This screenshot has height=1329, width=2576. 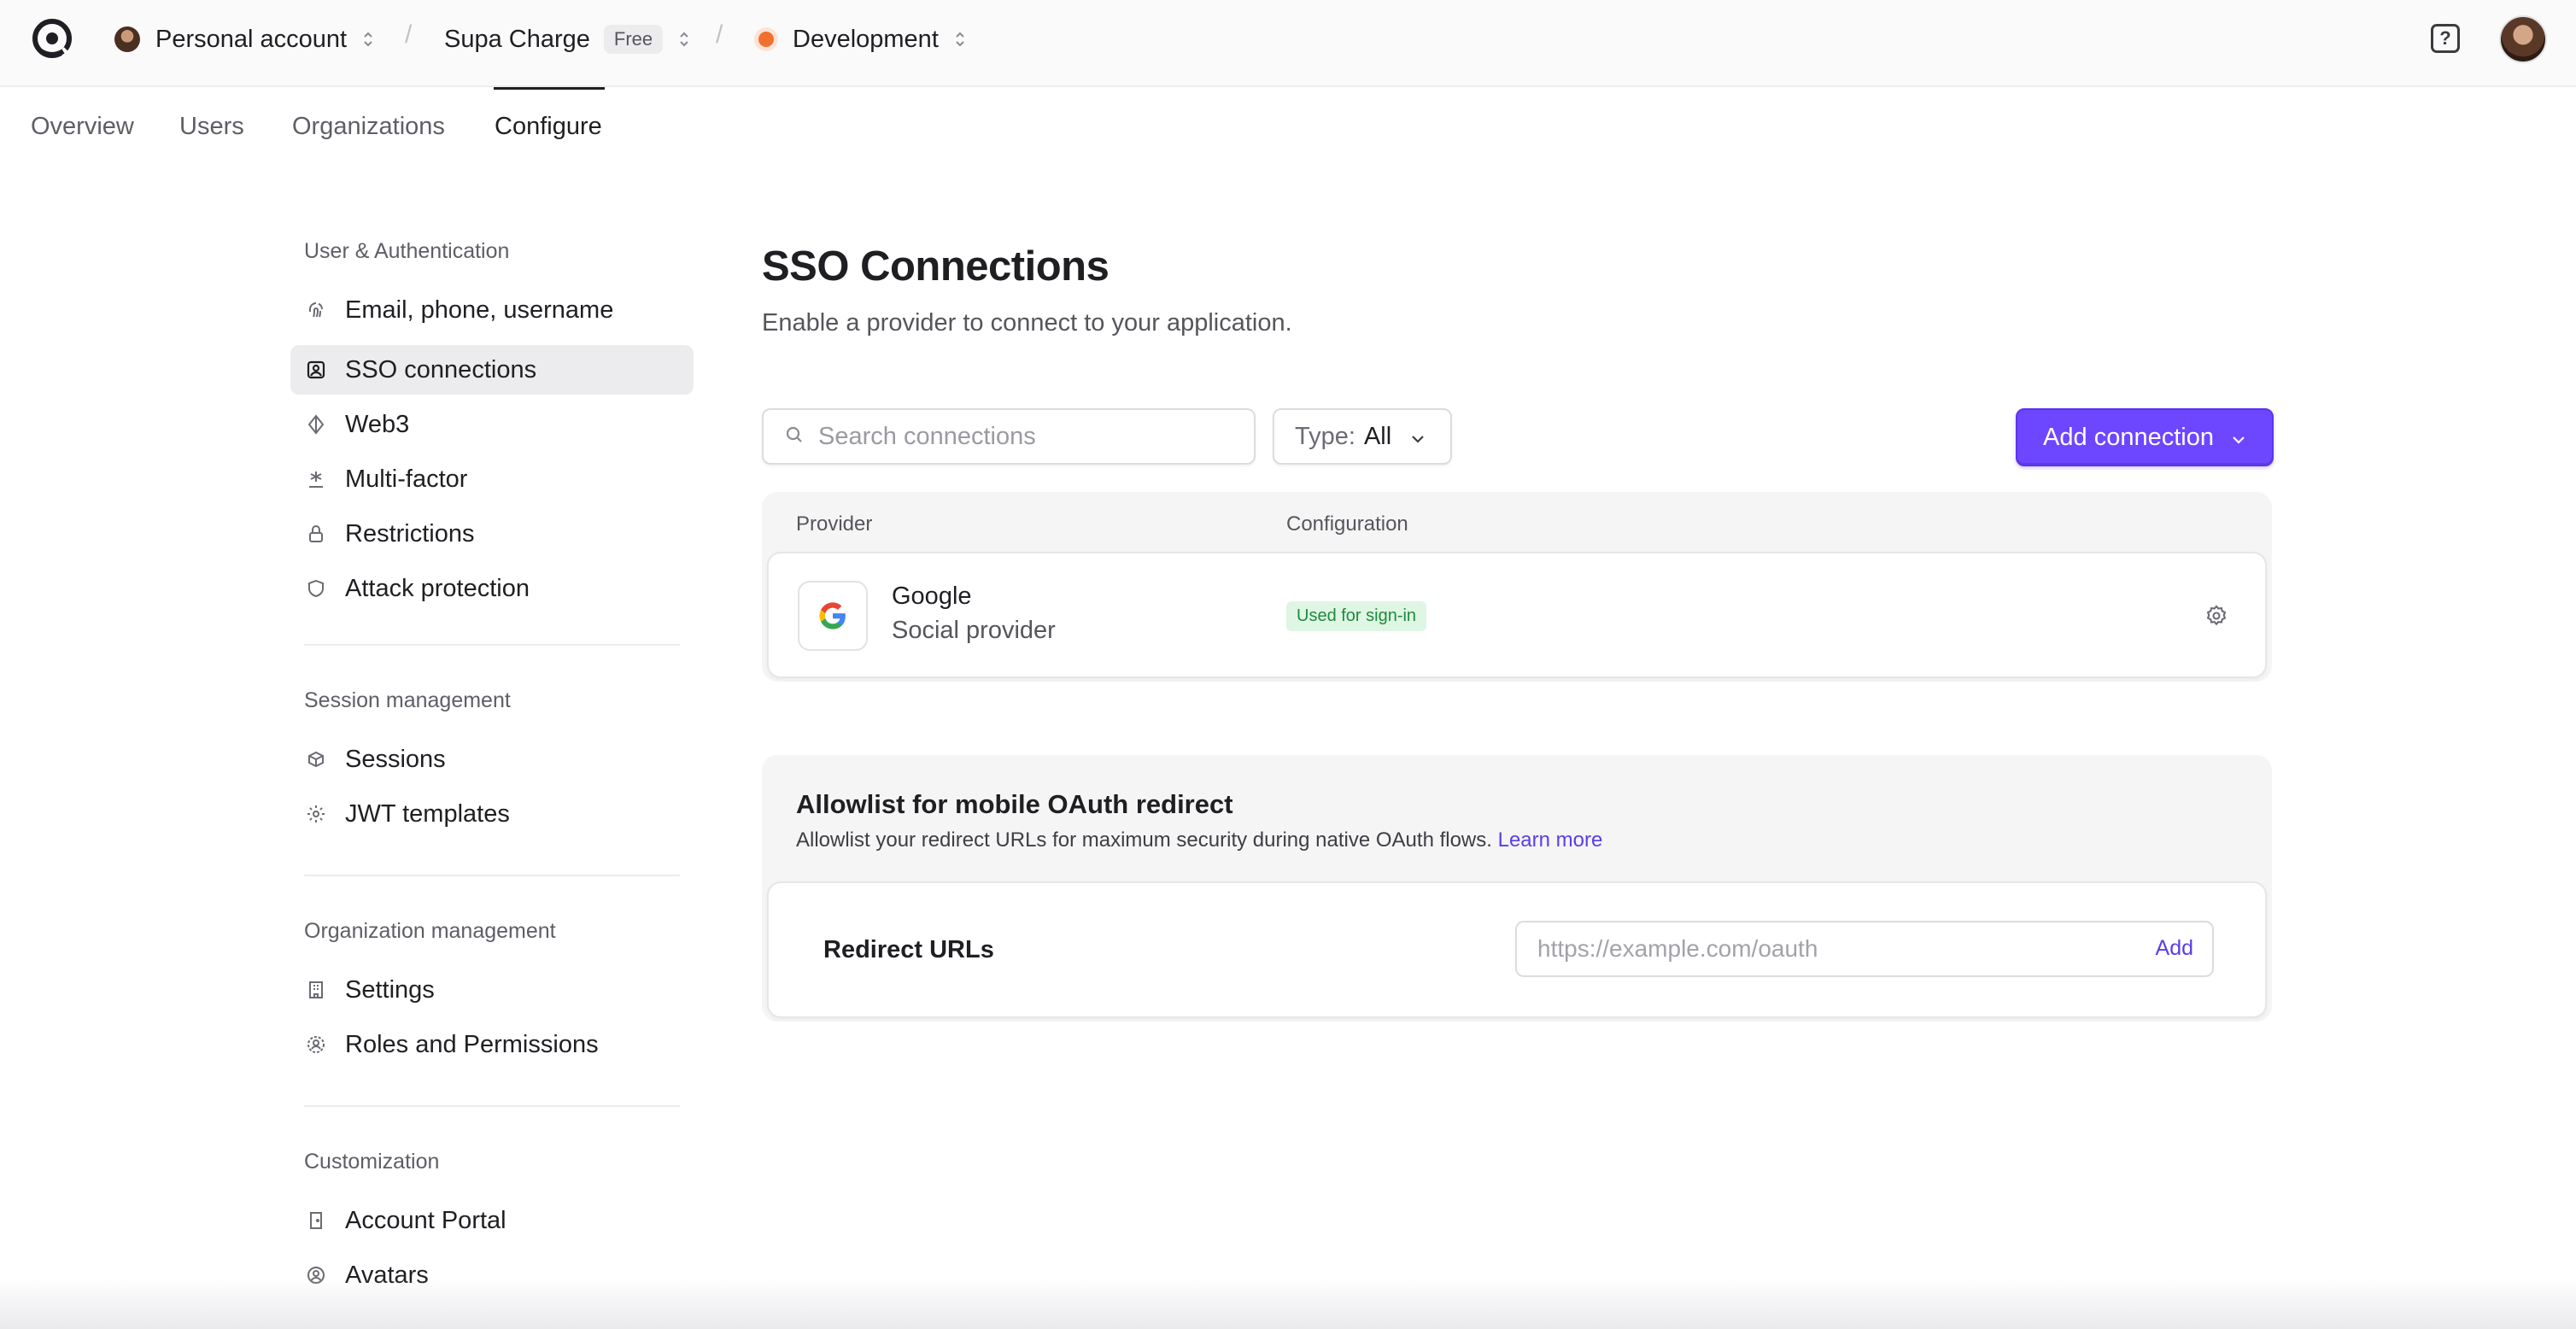 What do you see at coordinates (316, 1220) in the screenshot?
I see `door-icon` at bounding box center [316, 1220].